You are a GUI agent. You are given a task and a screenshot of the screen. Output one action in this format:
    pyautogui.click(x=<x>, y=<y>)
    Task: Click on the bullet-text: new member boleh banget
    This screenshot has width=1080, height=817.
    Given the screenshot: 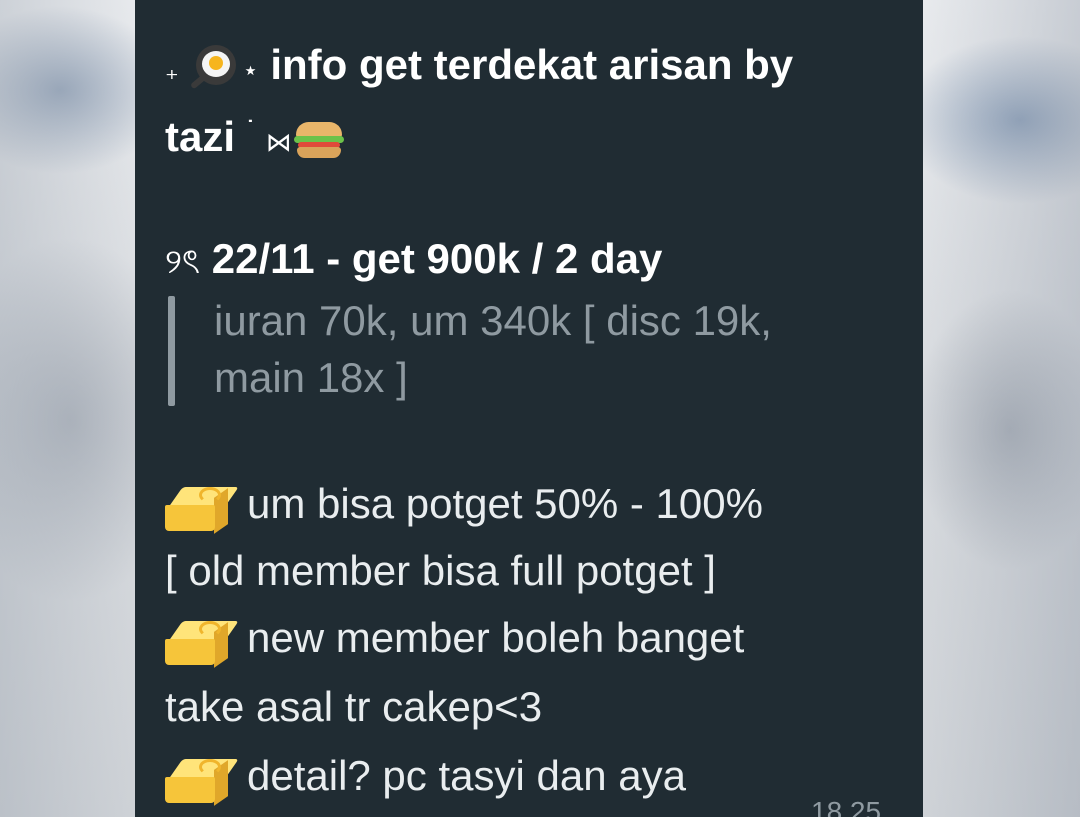 What is the action you would take?
    pyautogui.click(x=496, y=637)
    